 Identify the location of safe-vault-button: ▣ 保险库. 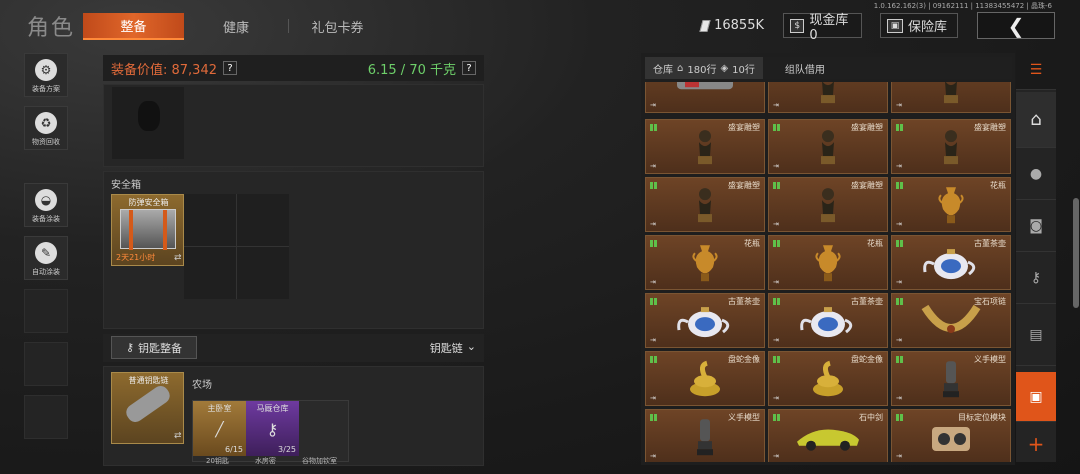
(919, 25).